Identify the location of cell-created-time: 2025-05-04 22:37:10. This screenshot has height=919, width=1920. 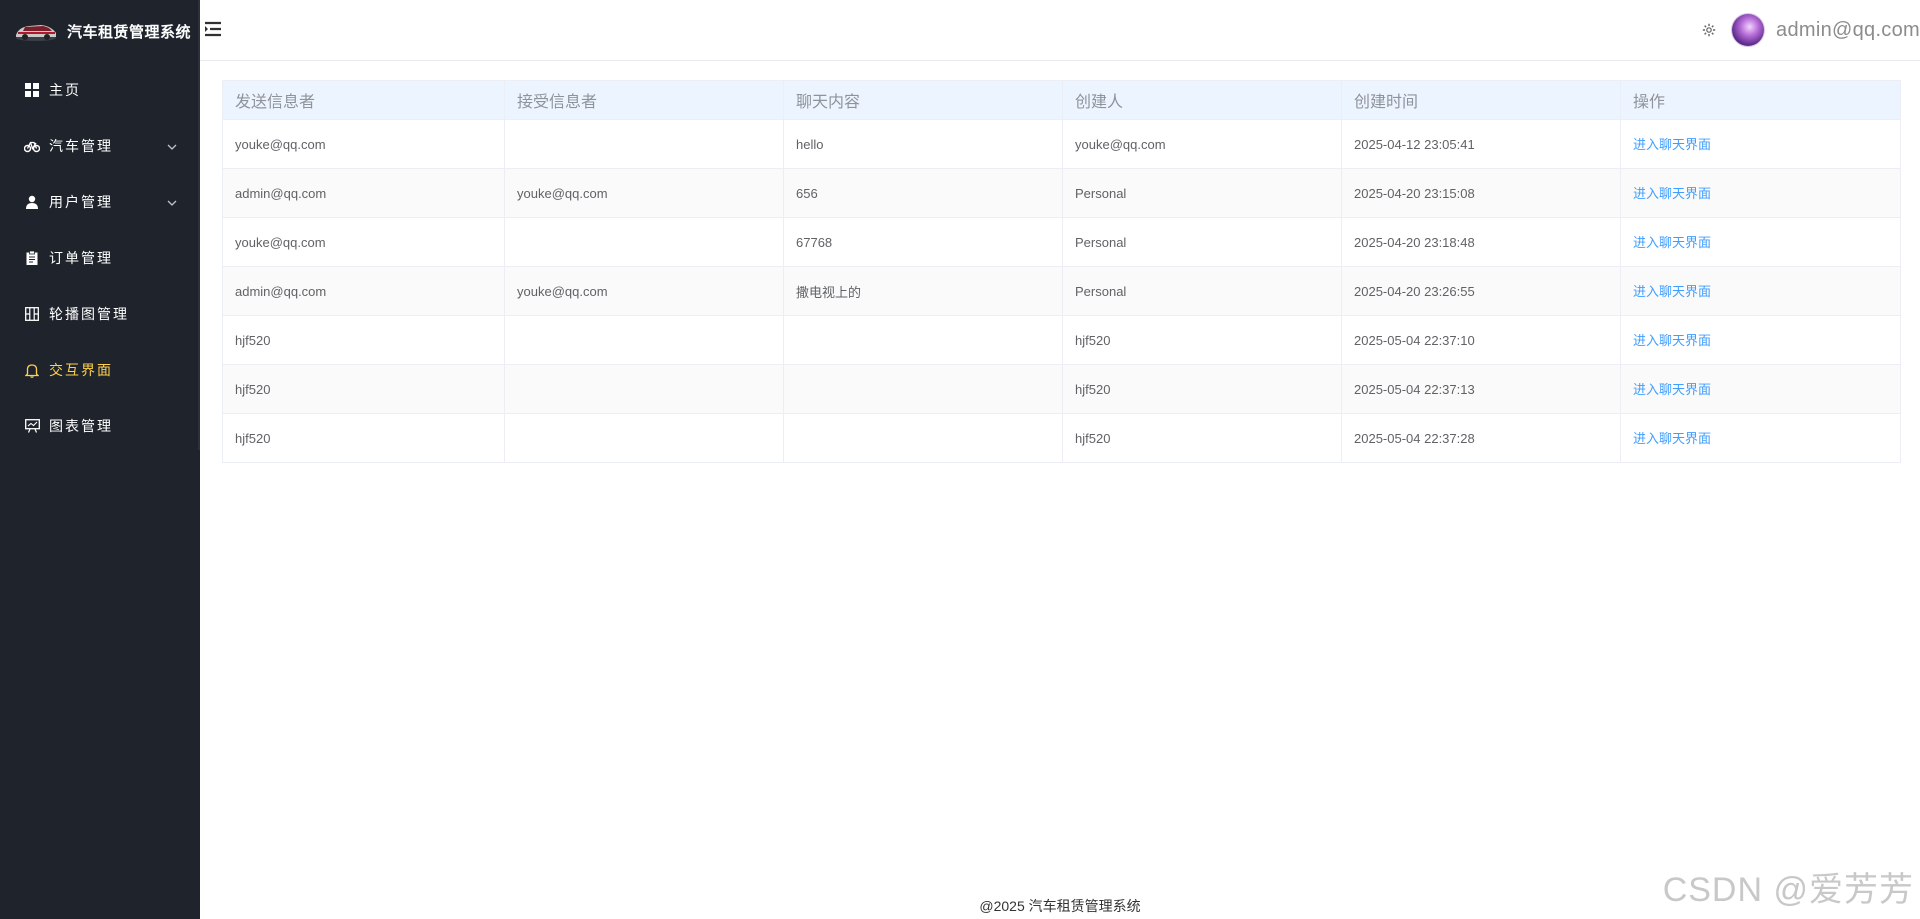
(1481, 340).